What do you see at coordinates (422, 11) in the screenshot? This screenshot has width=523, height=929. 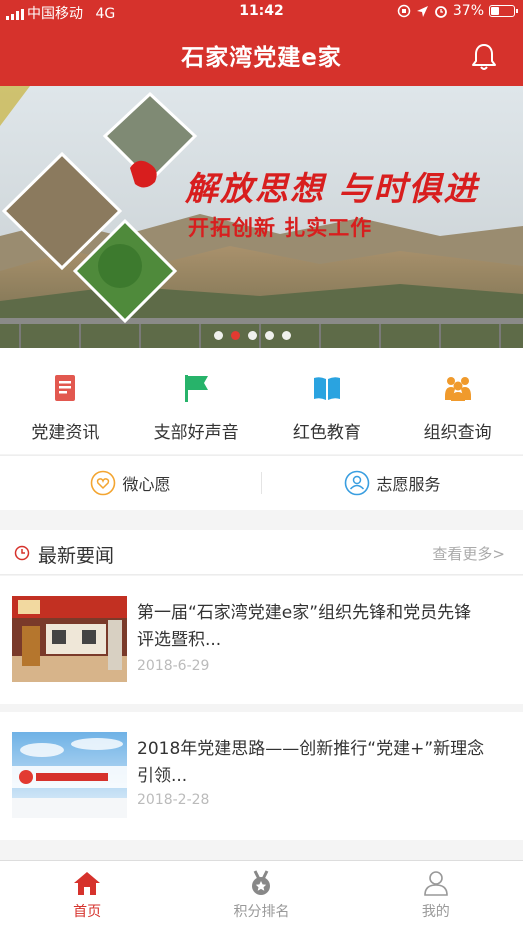 I see `location-arrow-icon` at bounding box center [422, 11].